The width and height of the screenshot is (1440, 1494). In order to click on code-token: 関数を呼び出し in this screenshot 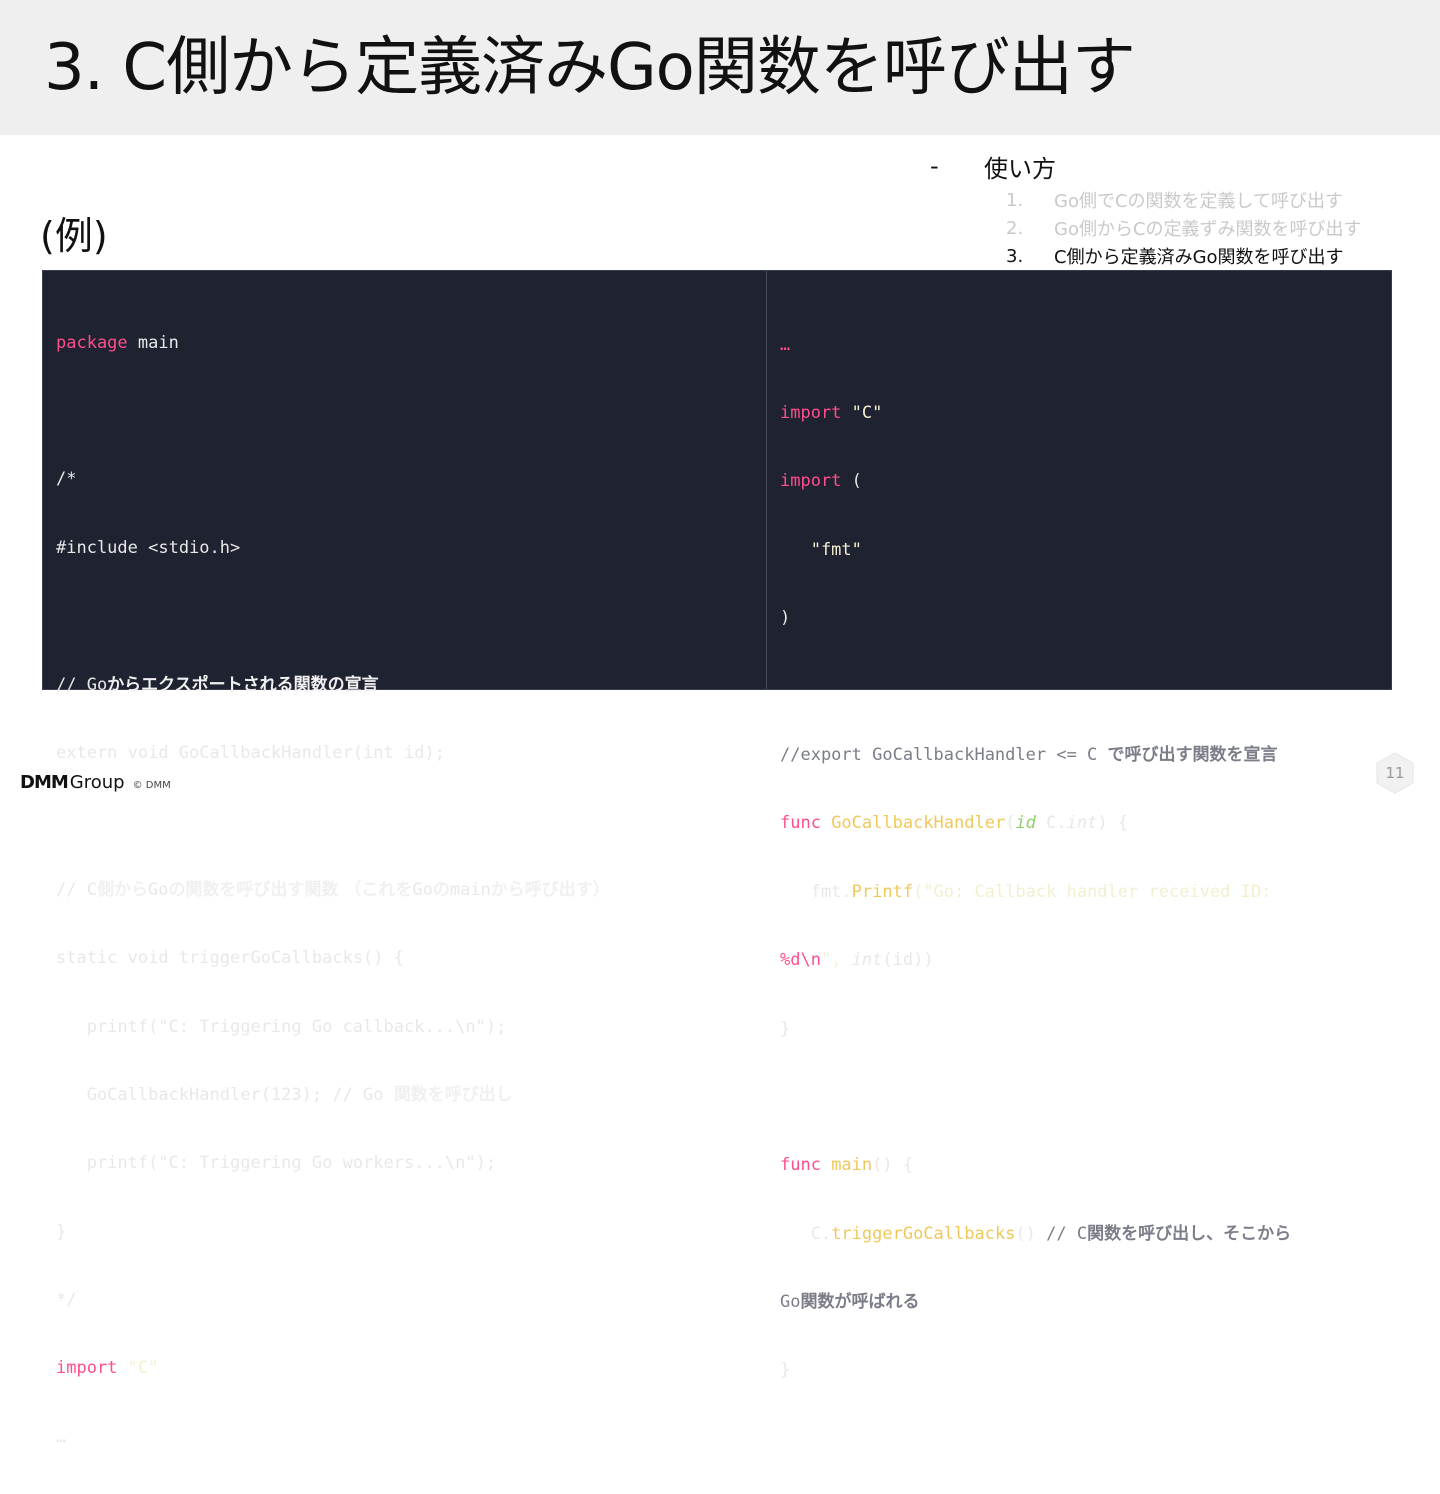, I will do `click(453, 1094)`.